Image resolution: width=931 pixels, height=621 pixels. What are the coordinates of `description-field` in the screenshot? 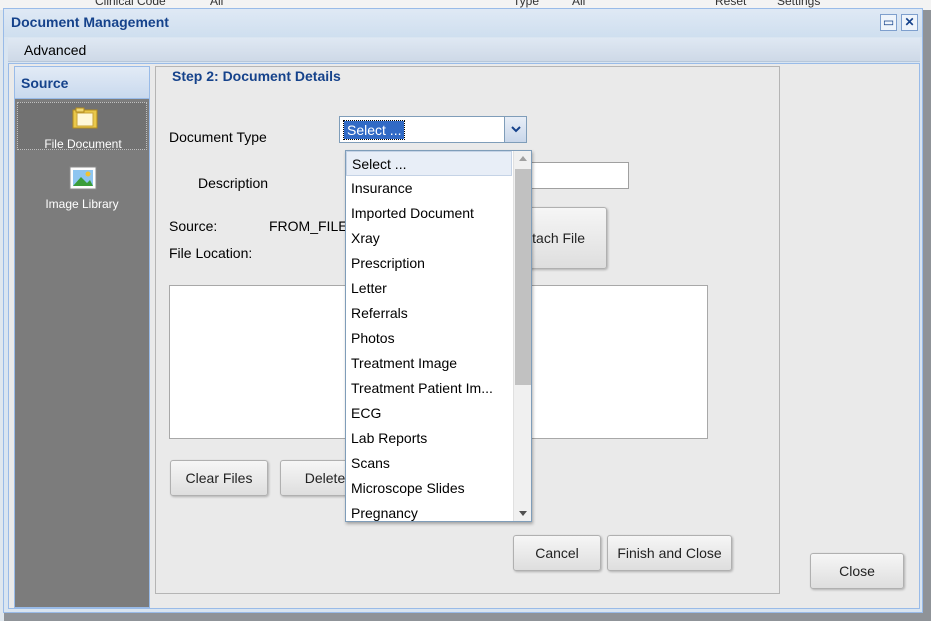 It's located at (577, 175).